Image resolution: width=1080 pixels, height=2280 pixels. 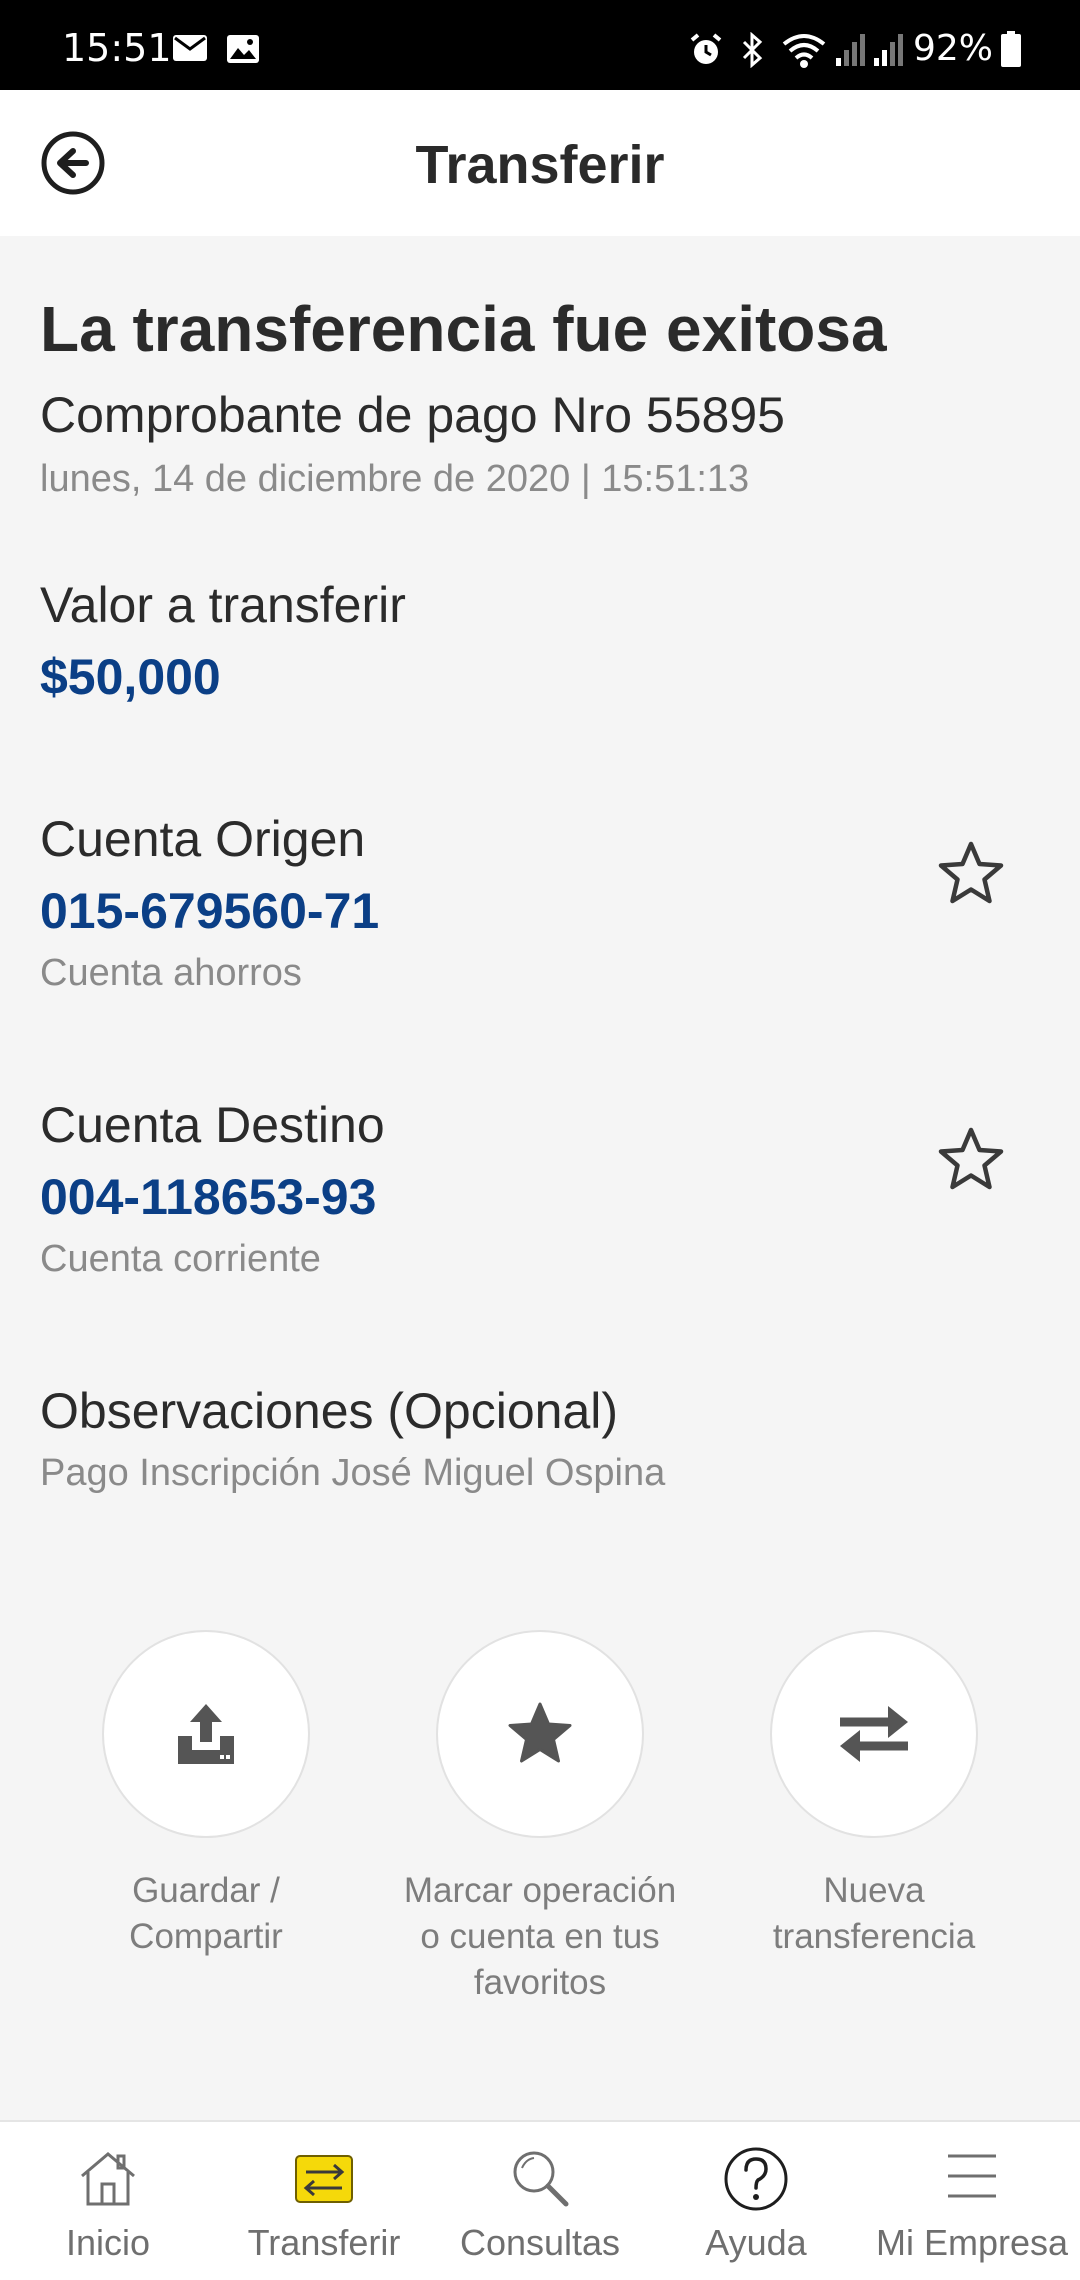 I want to click on search-icon, so click(x=541, y=2179).